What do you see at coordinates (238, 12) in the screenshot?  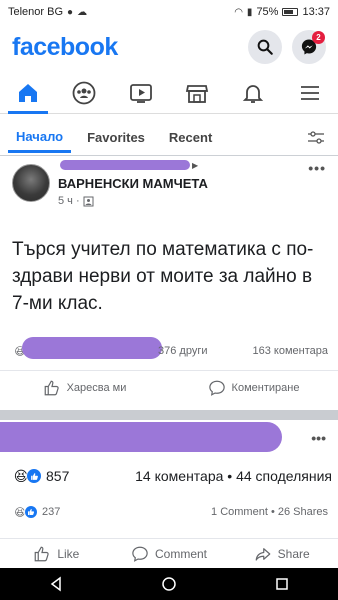 I see `wifi-icon: ◠` at bounding box center [238, 12].